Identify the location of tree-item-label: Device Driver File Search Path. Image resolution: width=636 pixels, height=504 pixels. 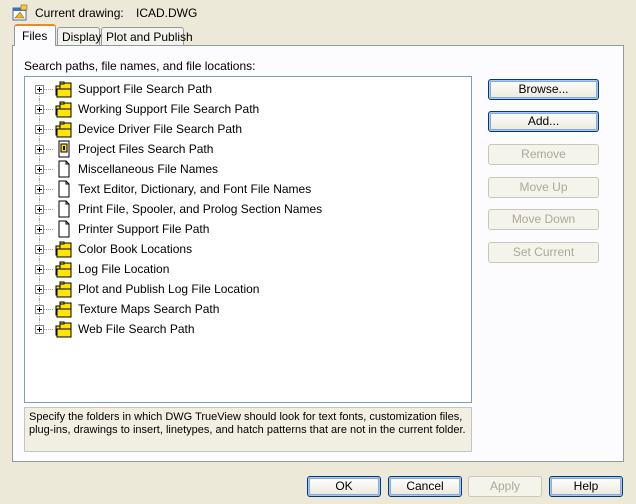
(160, 129).